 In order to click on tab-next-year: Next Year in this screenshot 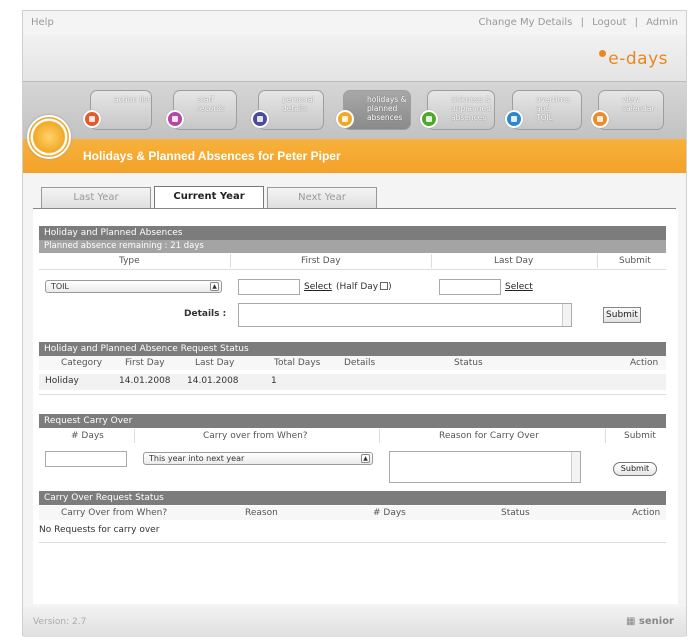, I will do `click(322, 198)`.